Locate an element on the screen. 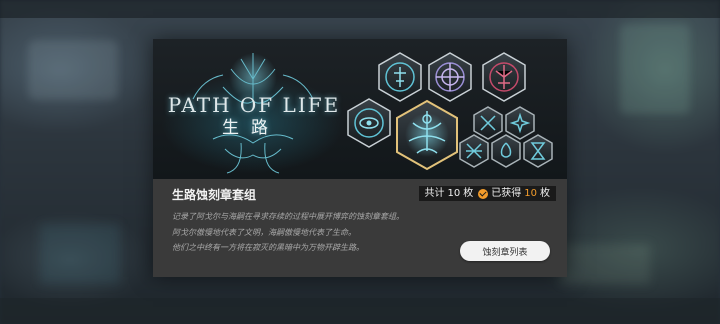 This screenshot has height=324, width=720. hourglass-icon is located at coordinates (538, 151).